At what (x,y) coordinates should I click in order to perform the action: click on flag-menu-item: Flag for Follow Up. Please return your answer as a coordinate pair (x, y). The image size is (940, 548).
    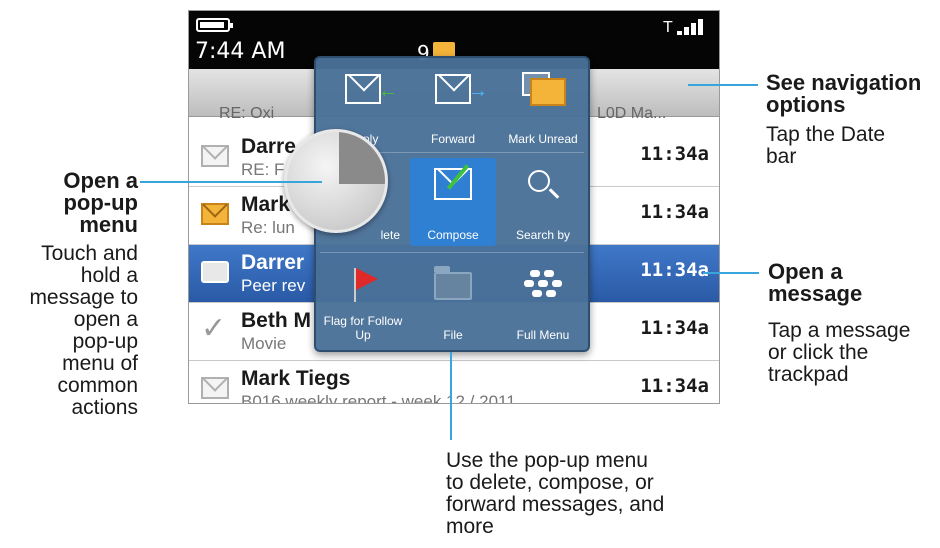
    Looking at the image, I should click on (363, 302).